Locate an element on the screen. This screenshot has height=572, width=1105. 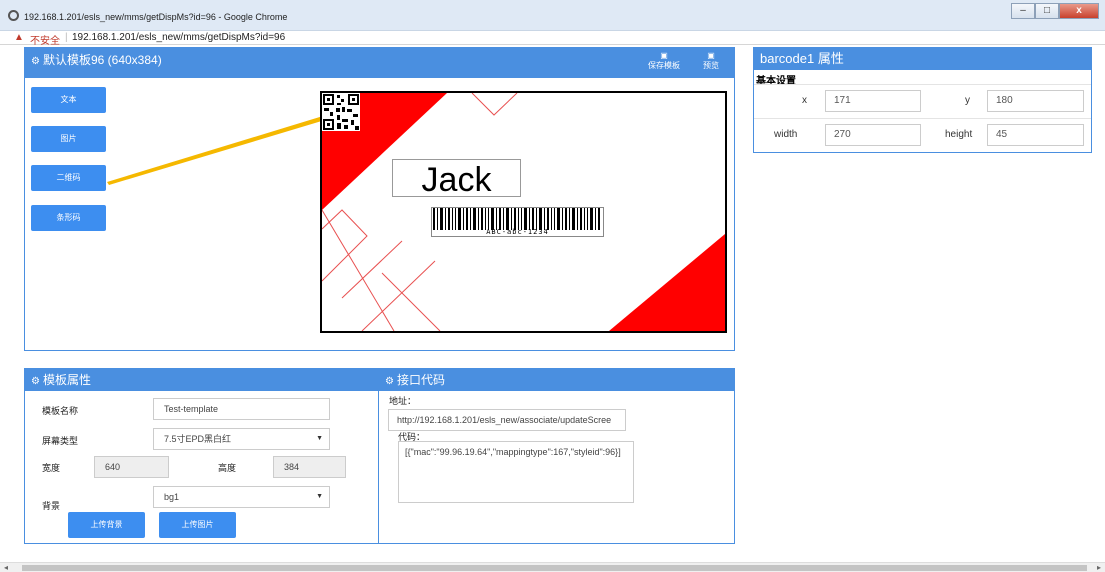
upload-image-button: 上传图片 is located at coordinates (197, 525).